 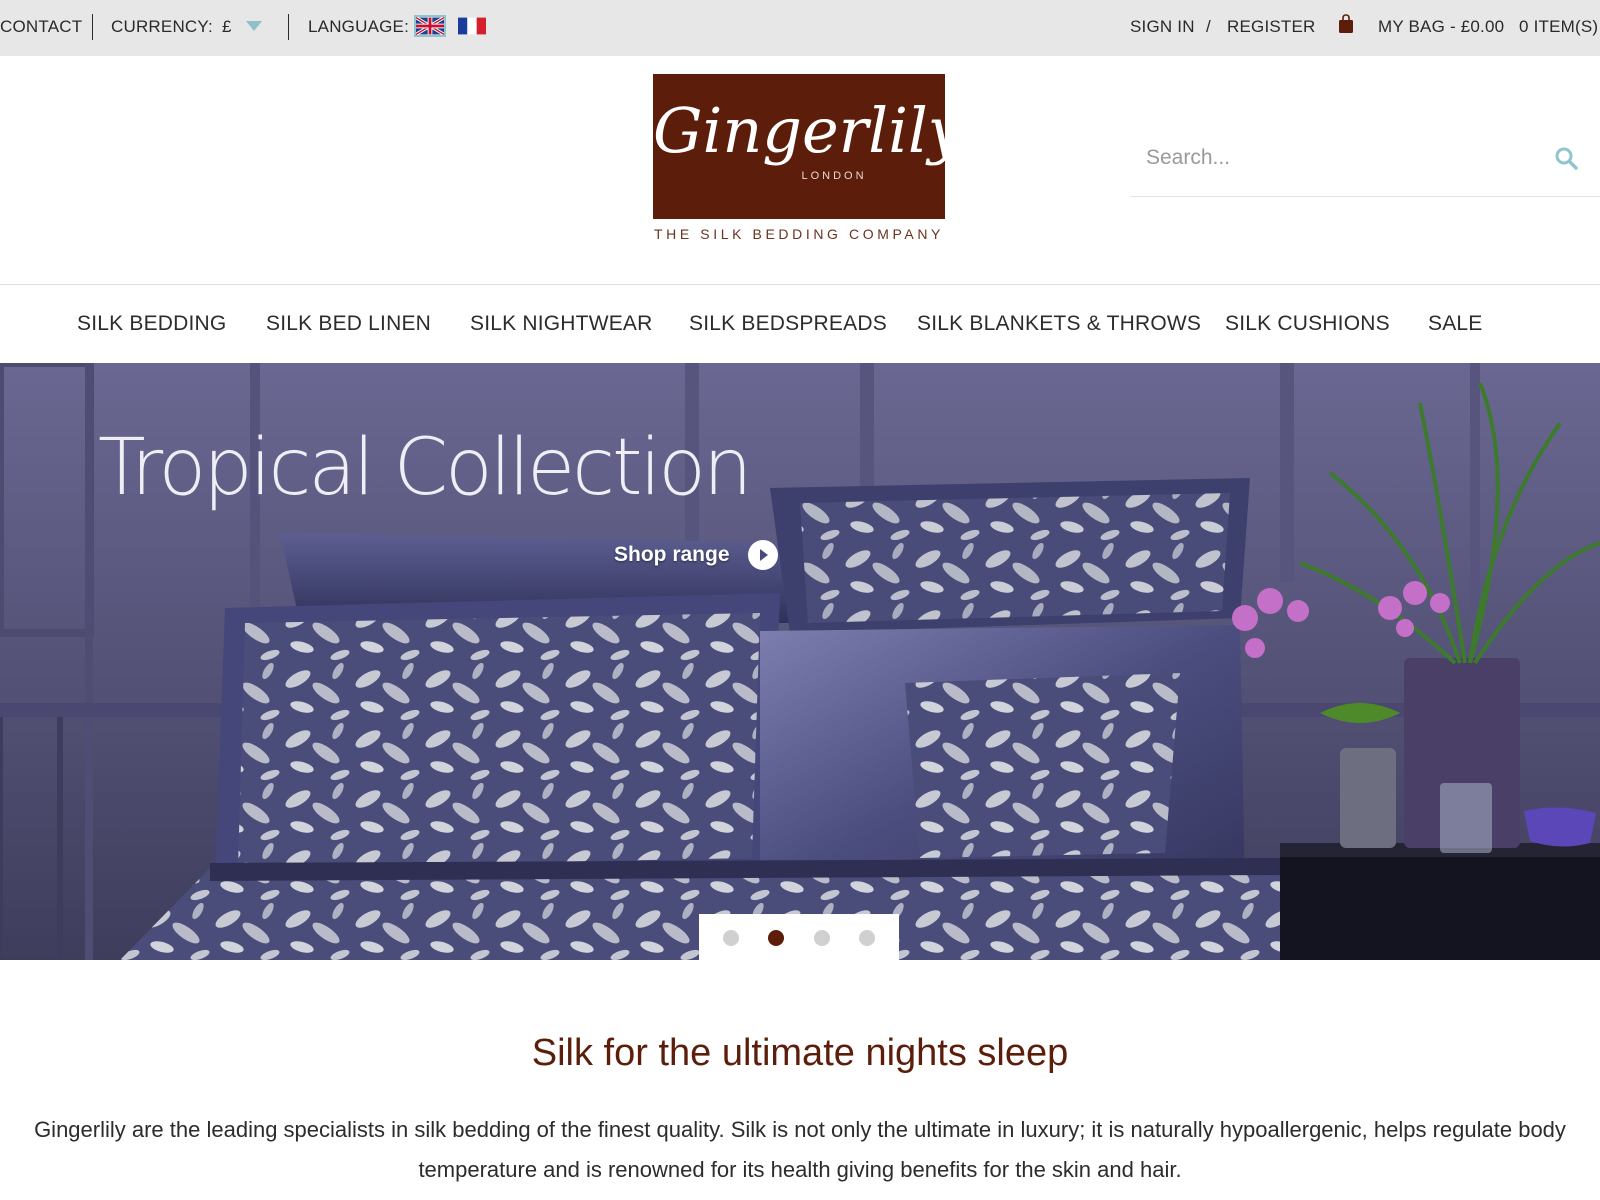 What do you see at coordinates (1162, 27) in the screenshot?
I see `sign-in-link: SIGN IN` at bounding box center [1162, 27].